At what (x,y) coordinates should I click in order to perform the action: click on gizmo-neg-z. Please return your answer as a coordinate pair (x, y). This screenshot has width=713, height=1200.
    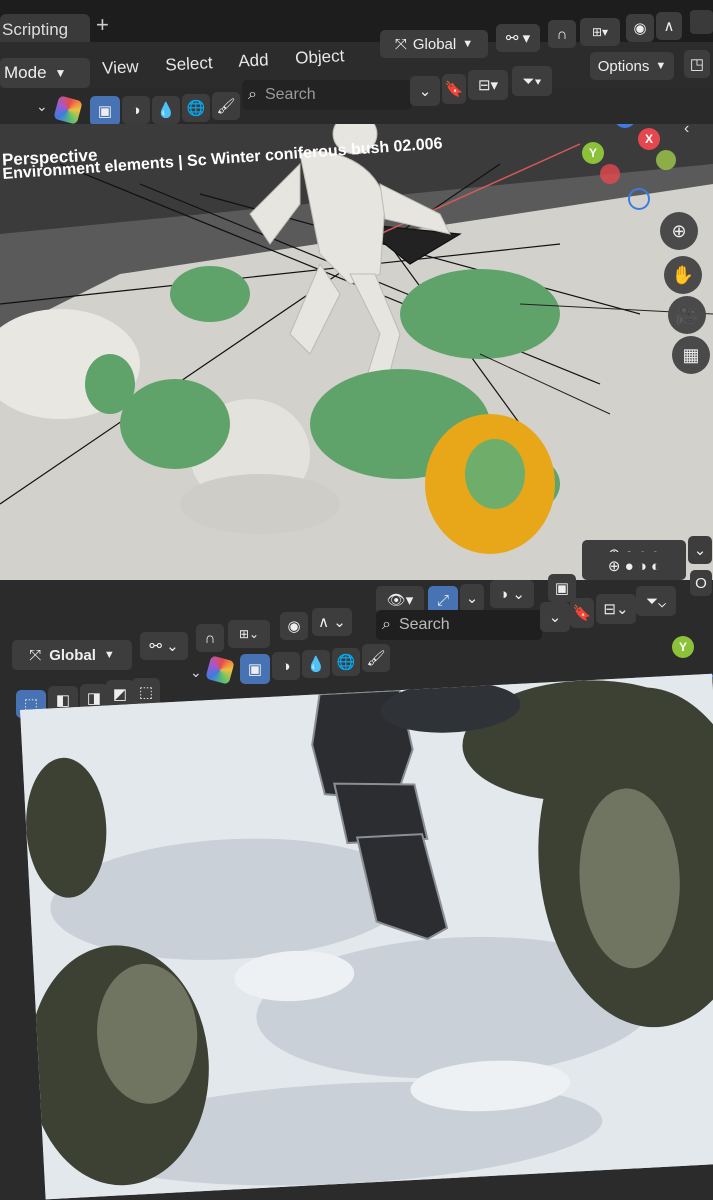
    Looking at the image, I should click on (639, 199).